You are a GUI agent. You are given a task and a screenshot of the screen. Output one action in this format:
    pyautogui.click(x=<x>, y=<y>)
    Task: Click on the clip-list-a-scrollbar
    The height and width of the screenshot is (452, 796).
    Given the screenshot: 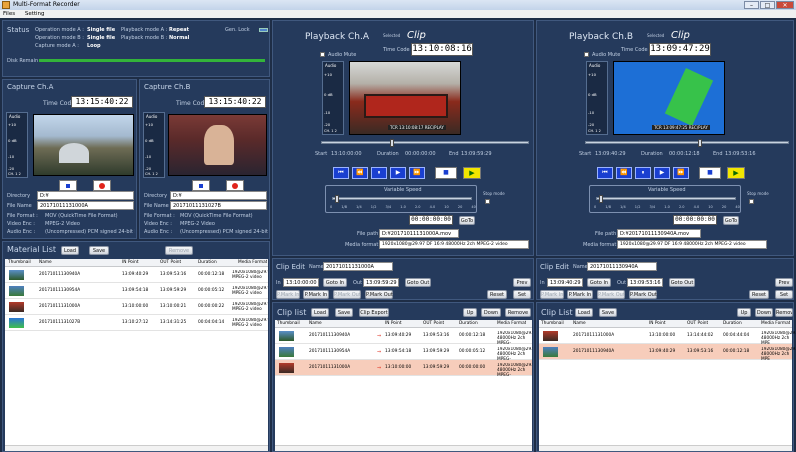 What is the action you would take?
    pyautogui.click(x=403, y=448)
    